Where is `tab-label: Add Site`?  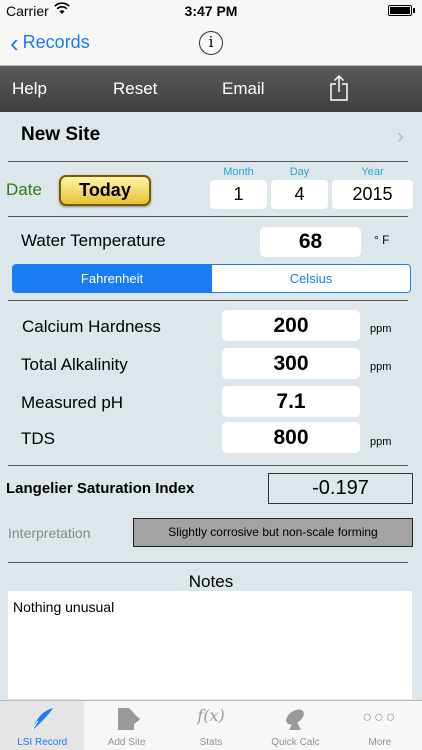
tab-label: Add Site is located at coordinates (126, 742).